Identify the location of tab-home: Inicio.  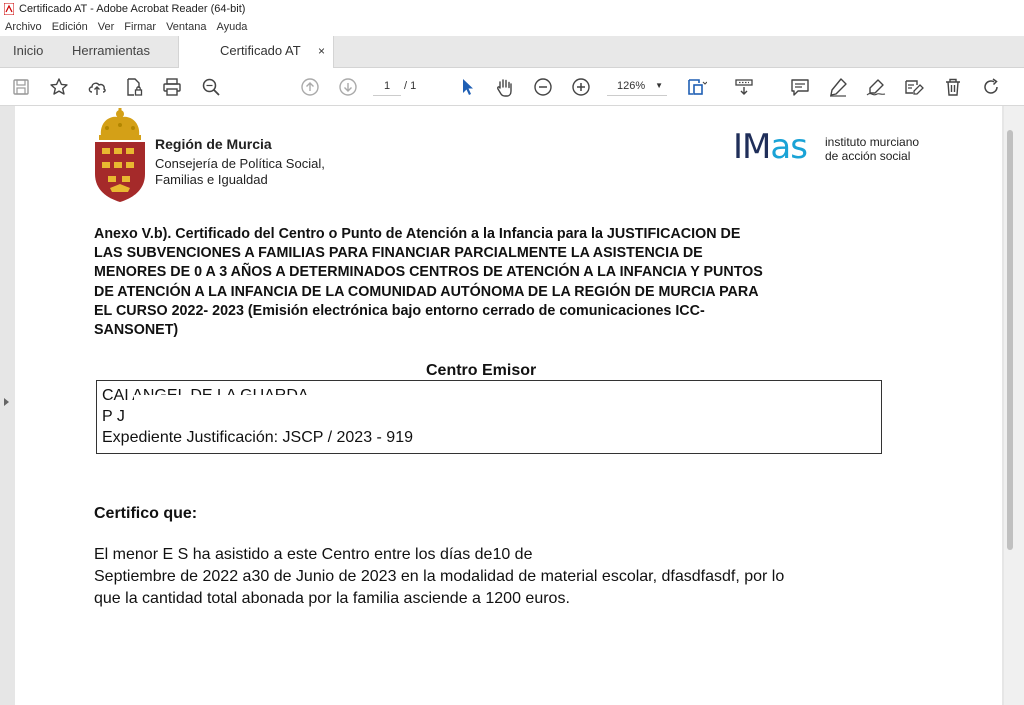
(28, 52).